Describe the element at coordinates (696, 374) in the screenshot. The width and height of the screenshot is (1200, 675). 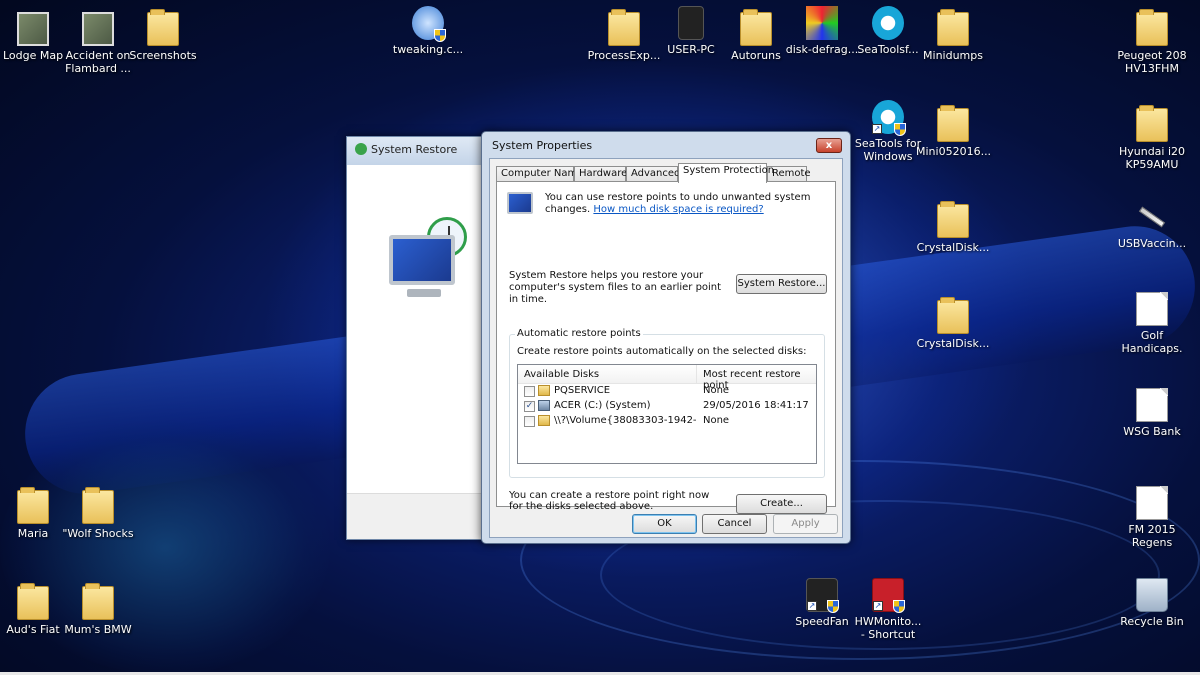
I see `column-separator` at that location.